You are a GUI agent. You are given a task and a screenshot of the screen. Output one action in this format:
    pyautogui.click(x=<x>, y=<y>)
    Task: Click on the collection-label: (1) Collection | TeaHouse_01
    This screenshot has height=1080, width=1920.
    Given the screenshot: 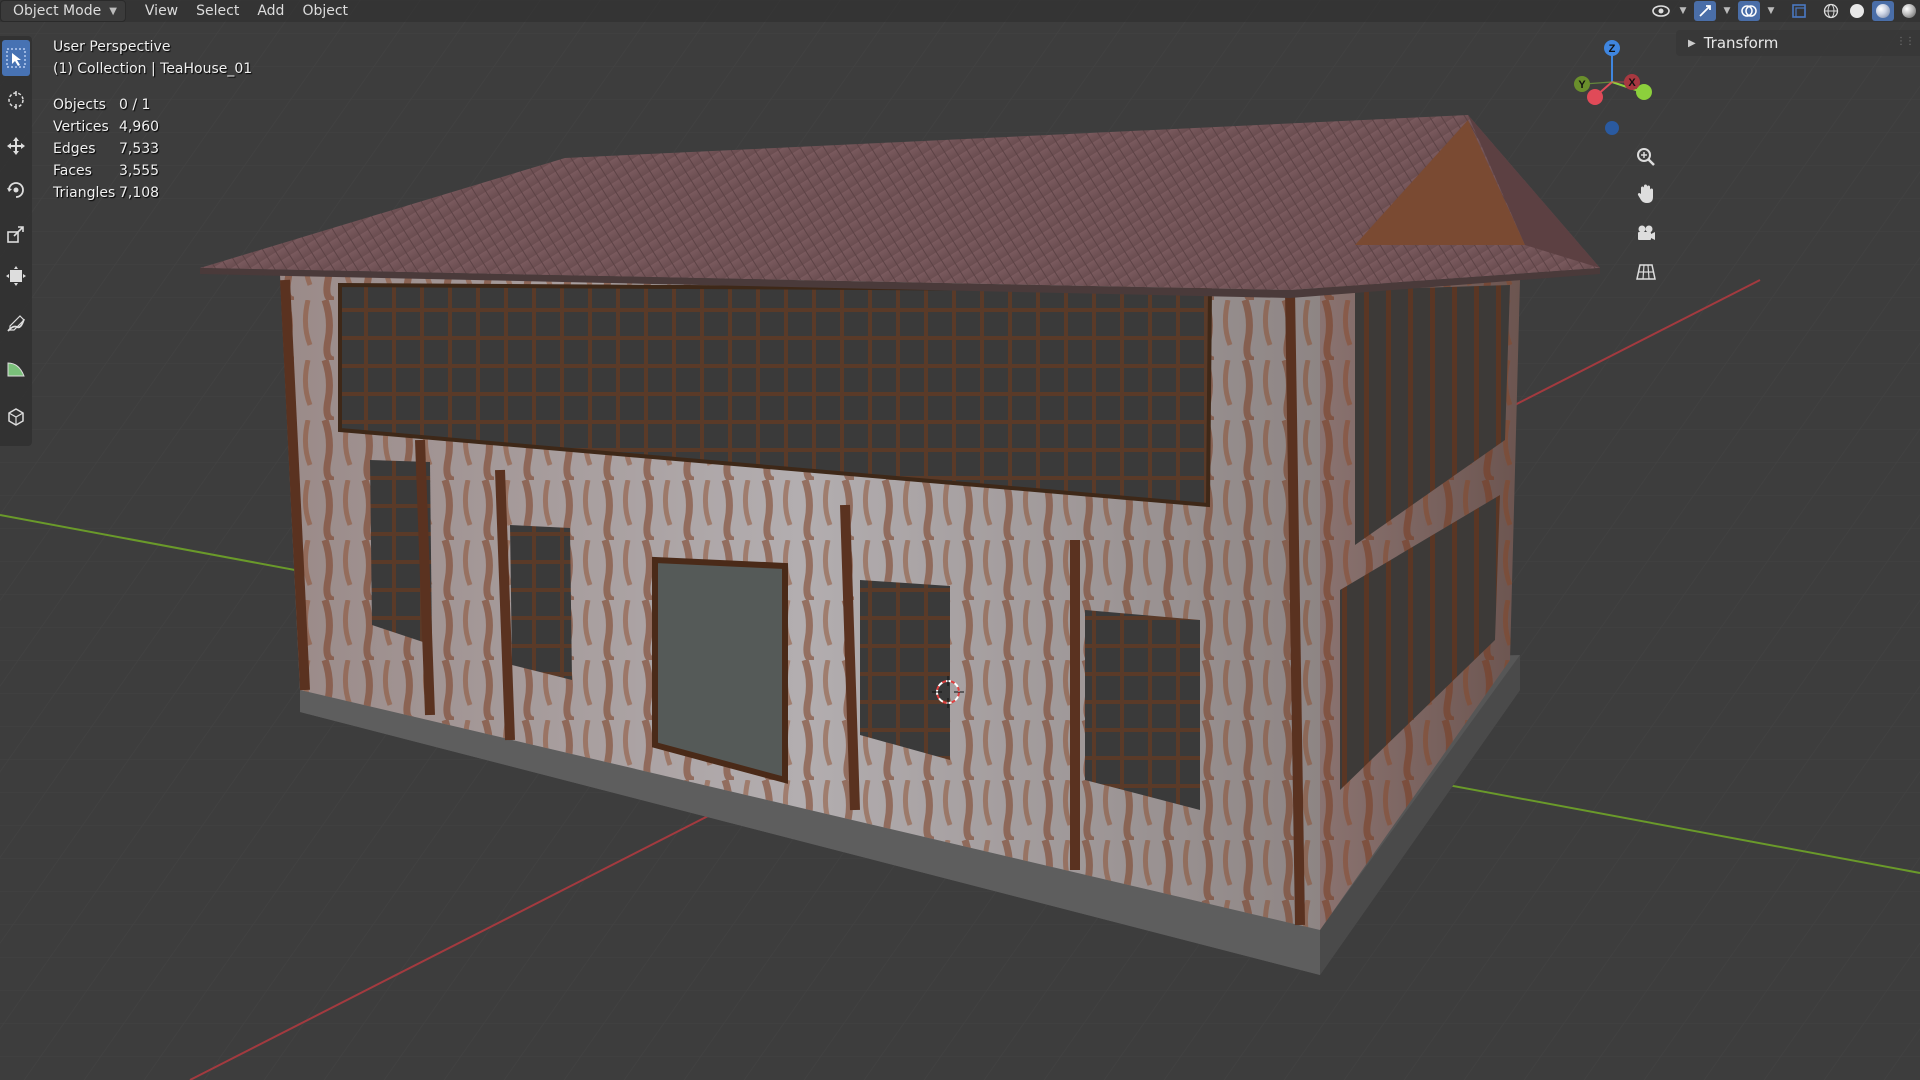 What is the action you would take?
    pyautogui.click(x=153, y=69)
    